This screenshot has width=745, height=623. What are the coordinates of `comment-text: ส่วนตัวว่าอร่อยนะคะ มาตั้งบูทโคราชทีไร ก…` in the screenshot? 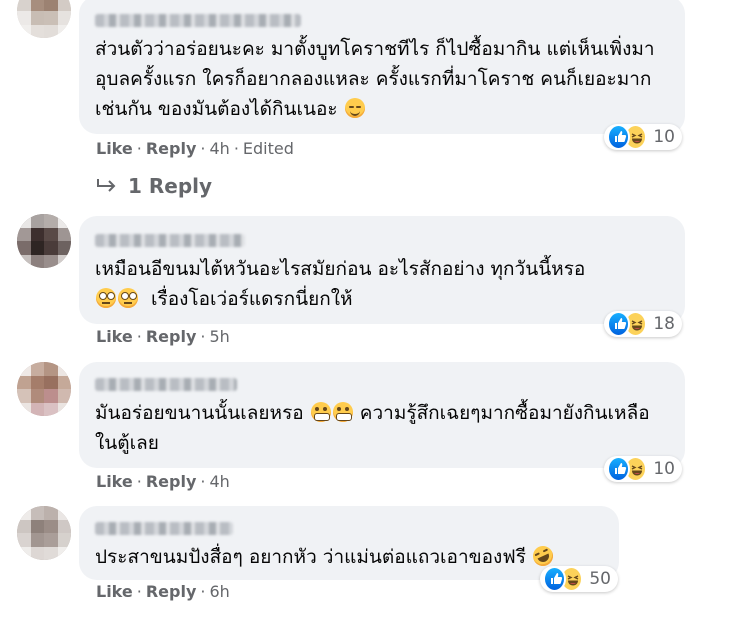 It's located at (375, 79).